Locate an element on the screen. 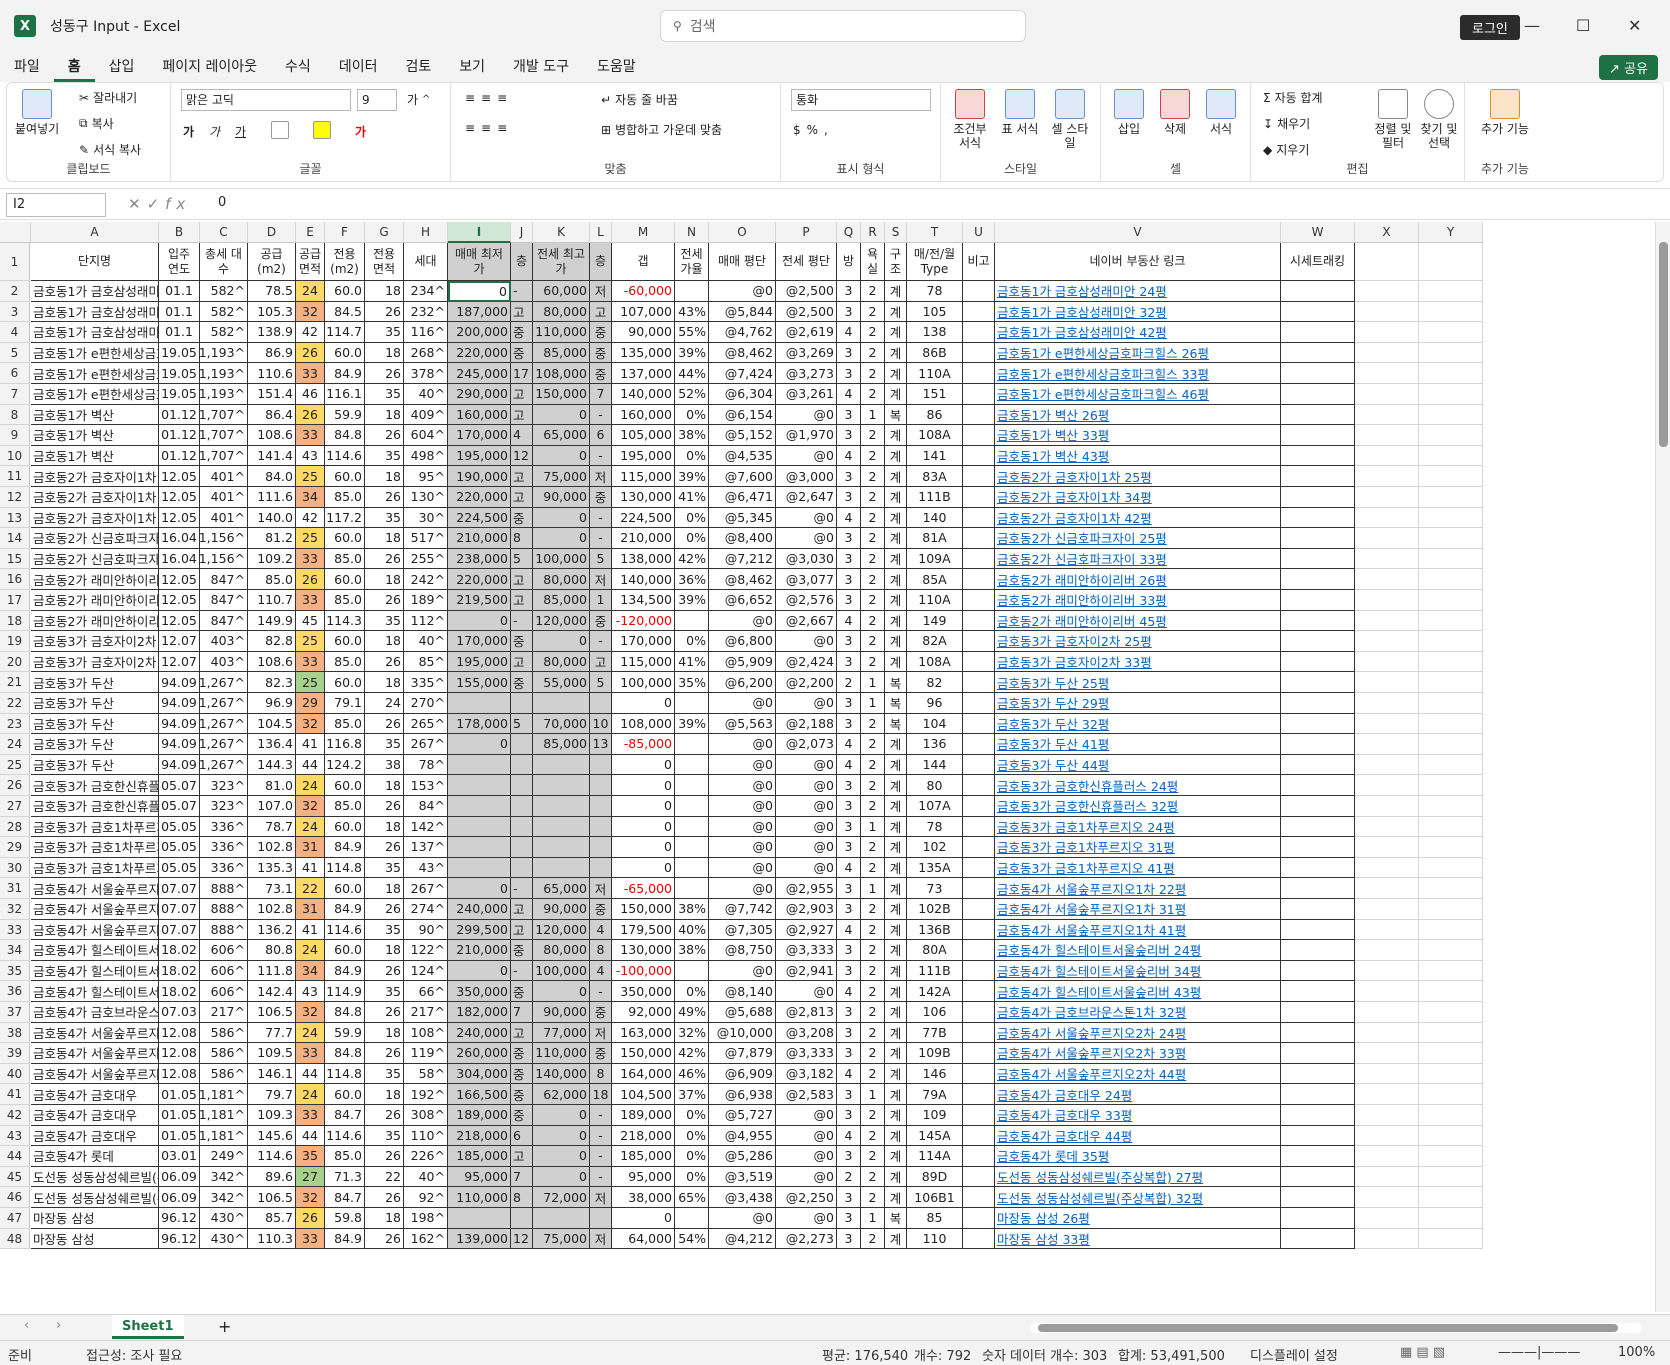  table-cell: - is located at coordinates (522, 291).